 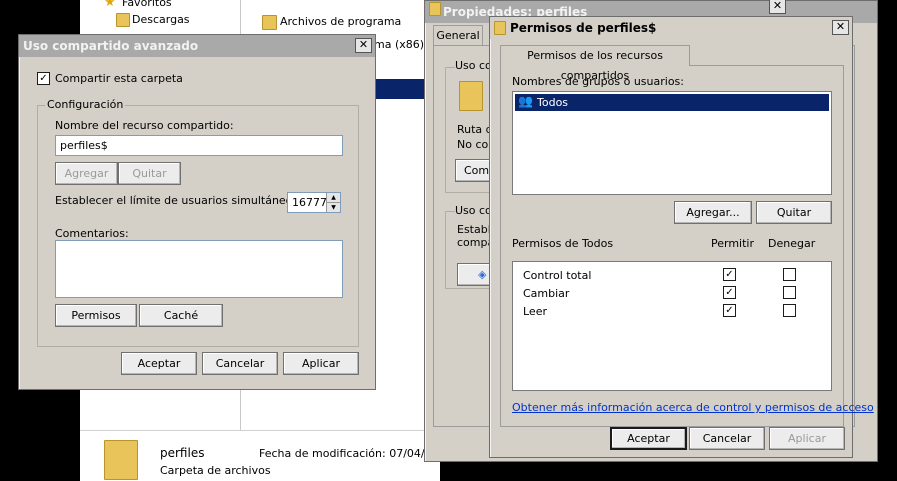 I want to click on advanced-apply-button: Aplicar, so click(x=321, y=363).